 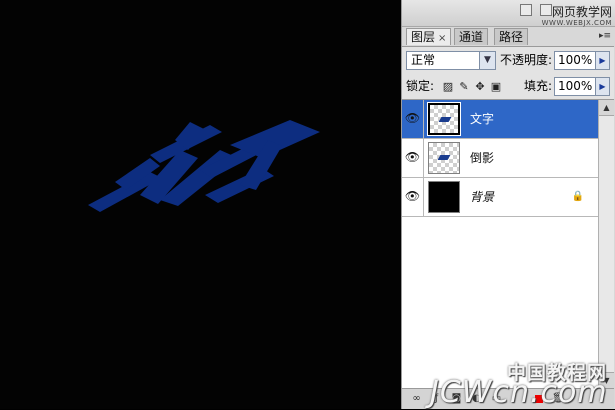 What do you see at coordinates (606, 244) in the screenshot?
I see `layers-scrollbar: ▲ ▼` at bounding box center [606, 244].